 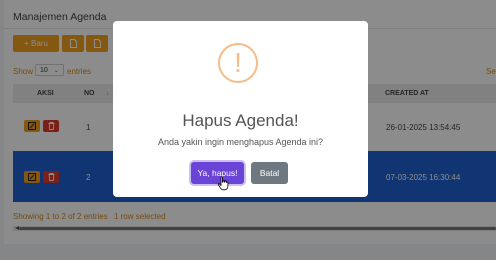 What do you see at coordinates (269, 173) in the screenshot?
I see `cancel-button: Batal` at bounding box center [269, 173].